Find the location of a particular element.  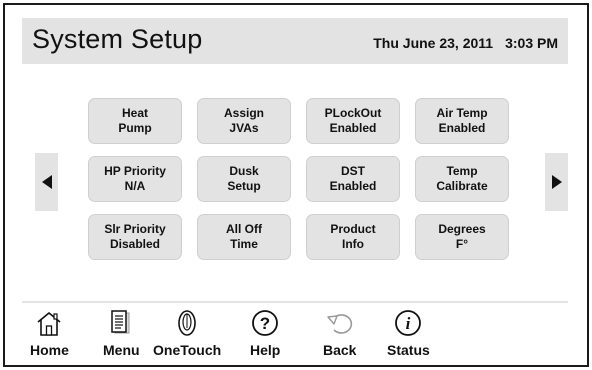

nav-home-button: Home is located at coordinates (49, 333).